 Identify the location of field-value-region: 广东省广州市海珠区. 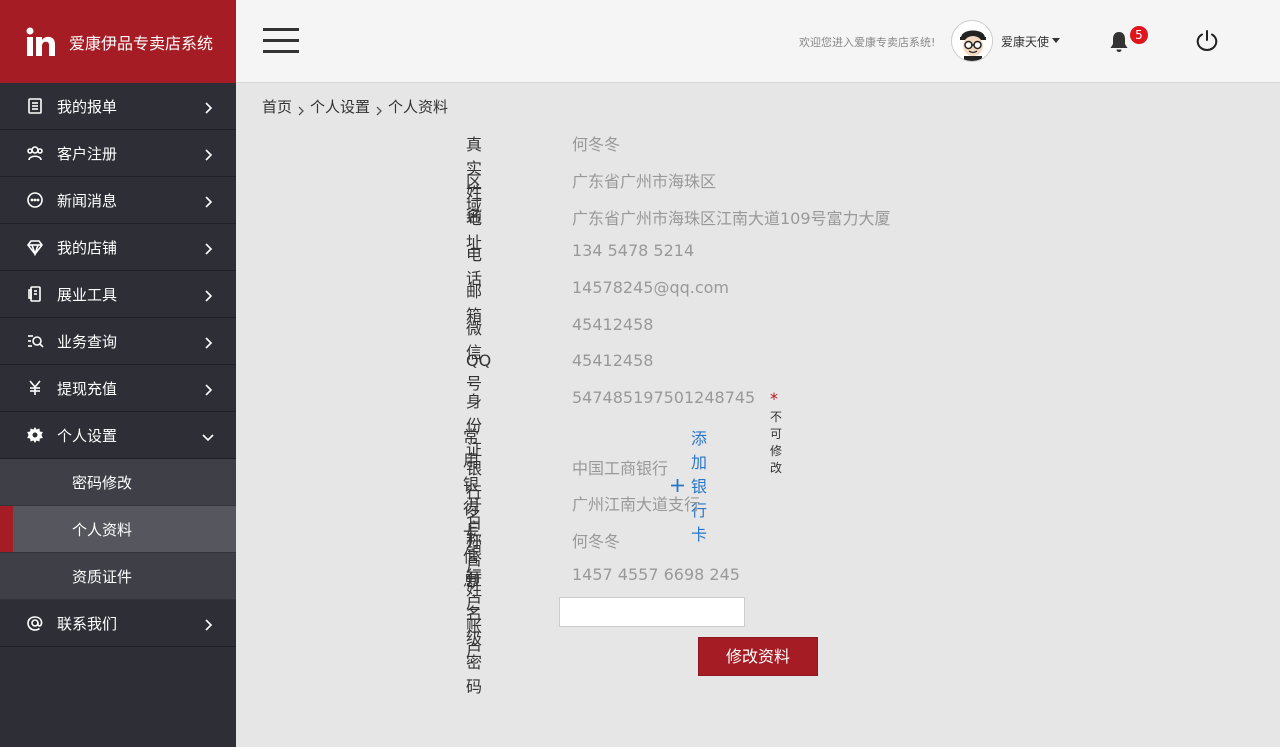
(644, 181).